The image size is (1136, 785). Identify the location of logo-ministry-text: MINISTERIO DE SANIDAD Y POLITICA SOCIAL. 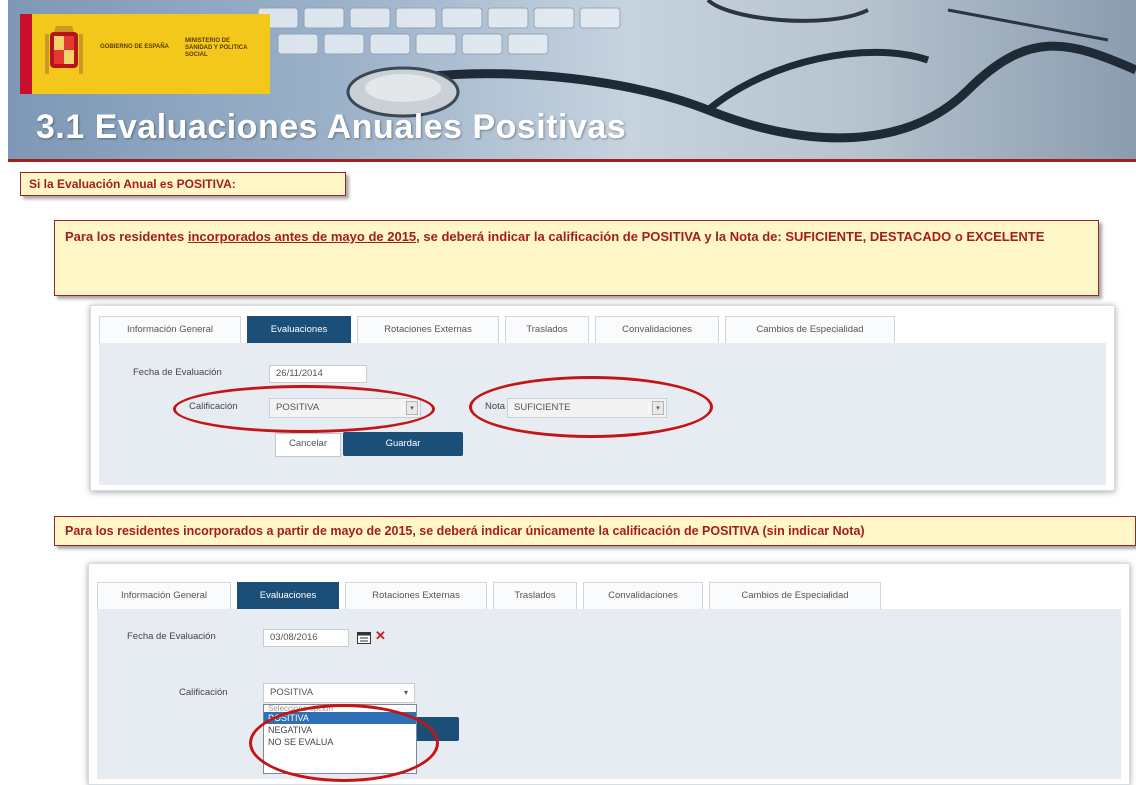
(216, 48).